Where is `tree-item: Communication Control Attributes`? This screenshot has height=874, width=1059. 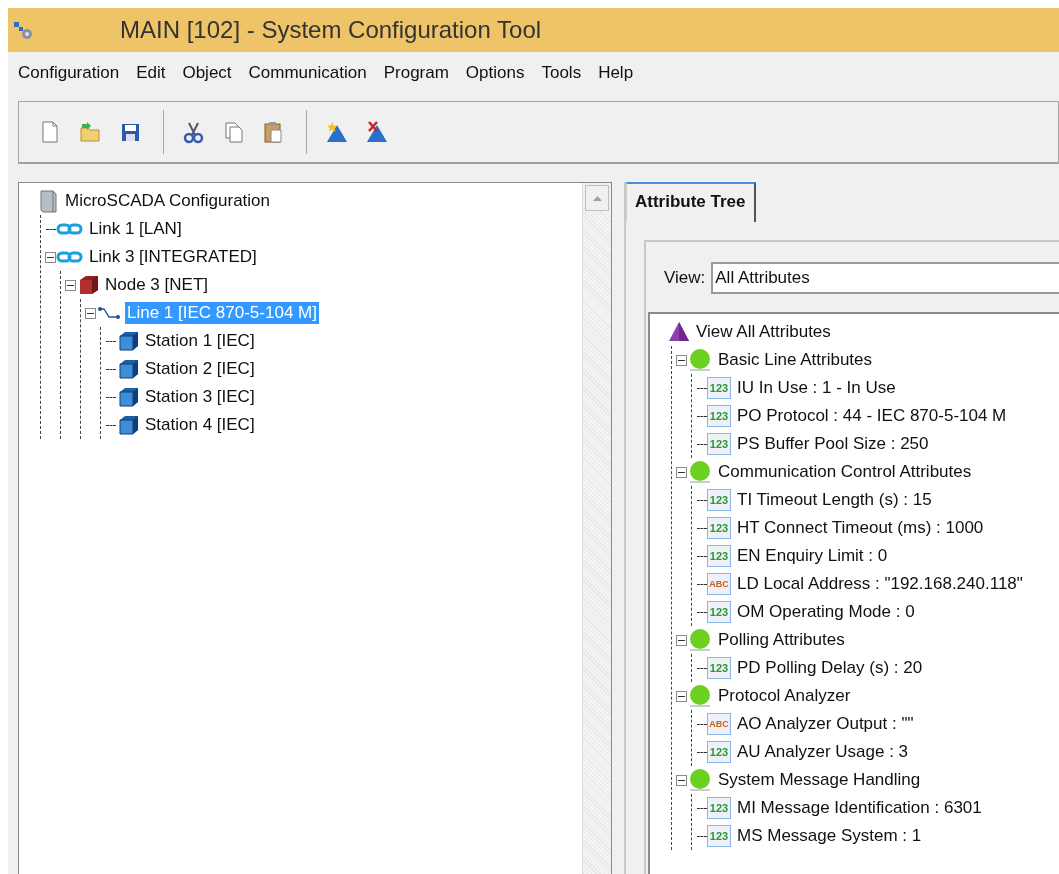 tree-item: Communication Control Attributes is located at coordinates (845, 472).